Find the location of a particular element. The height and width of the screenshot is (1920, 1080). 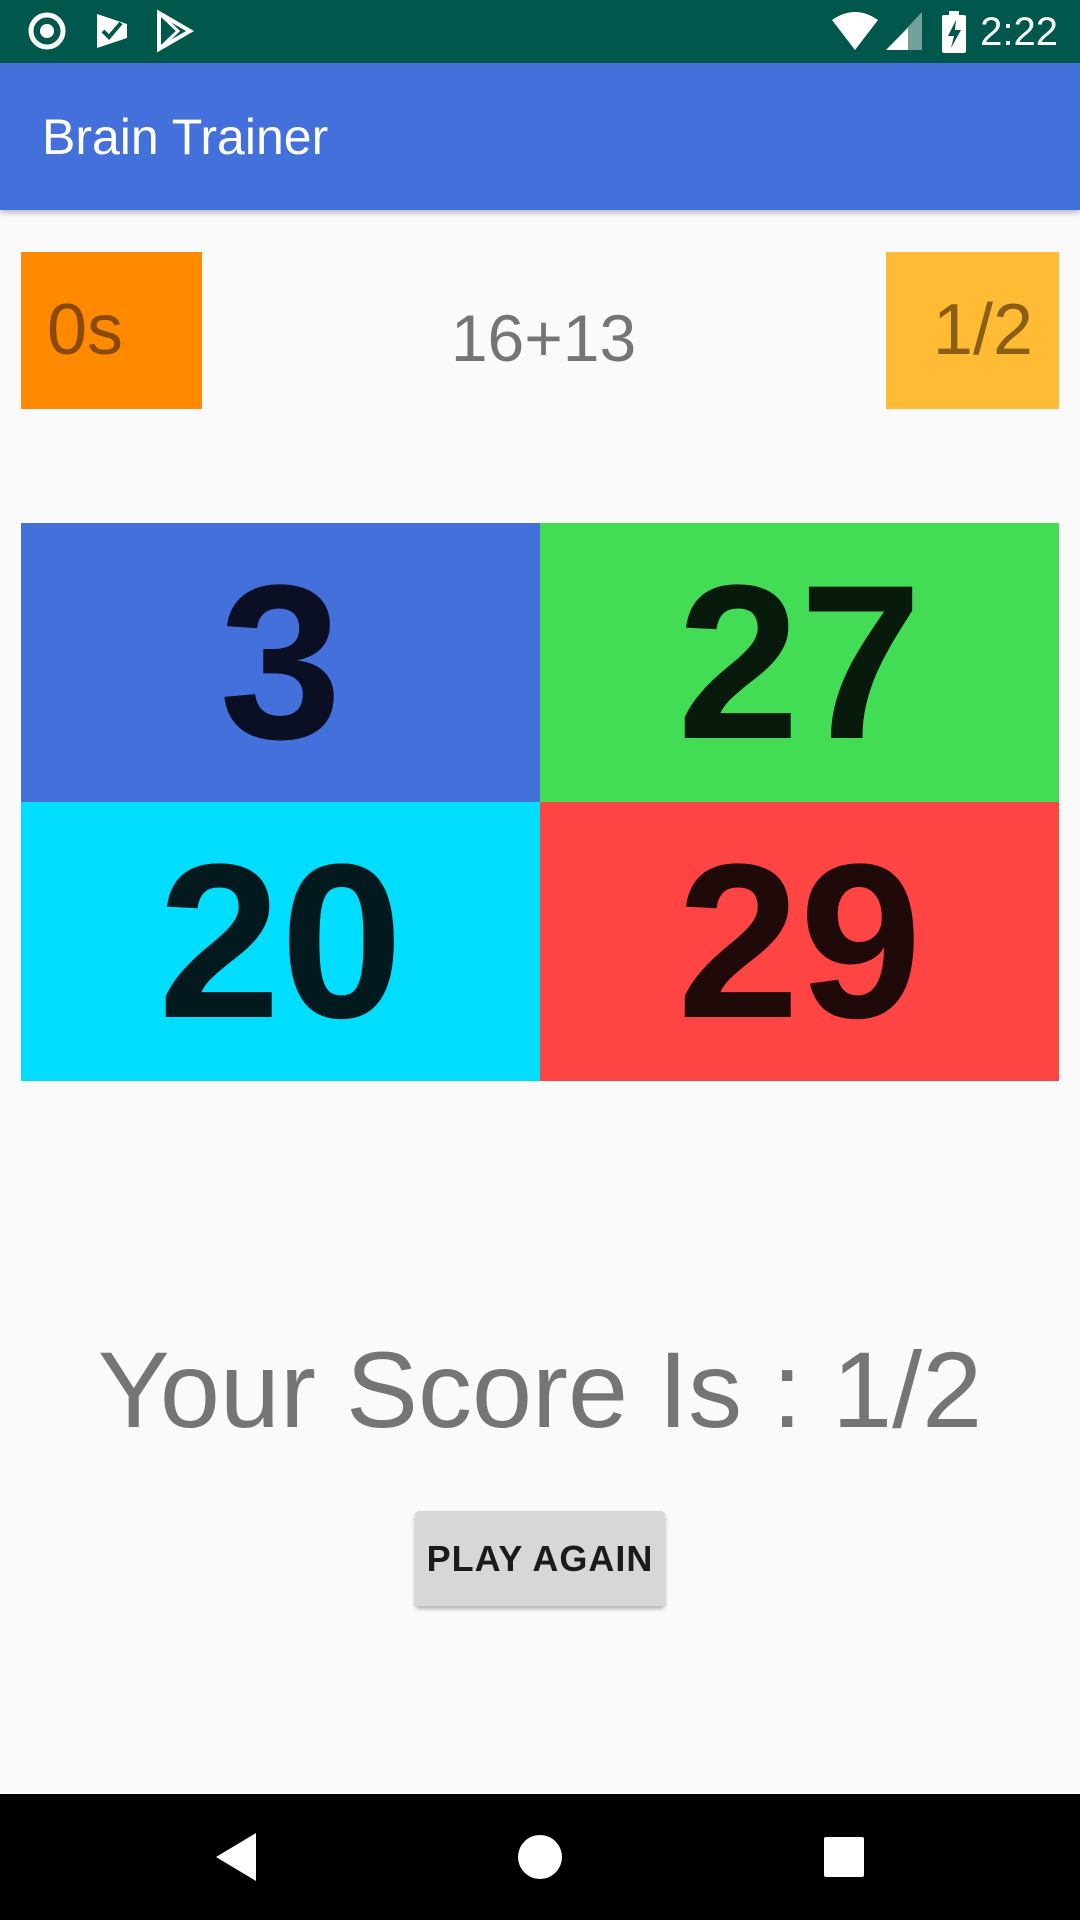

answer-button-1: 3 is located at coordinates (280, 662).